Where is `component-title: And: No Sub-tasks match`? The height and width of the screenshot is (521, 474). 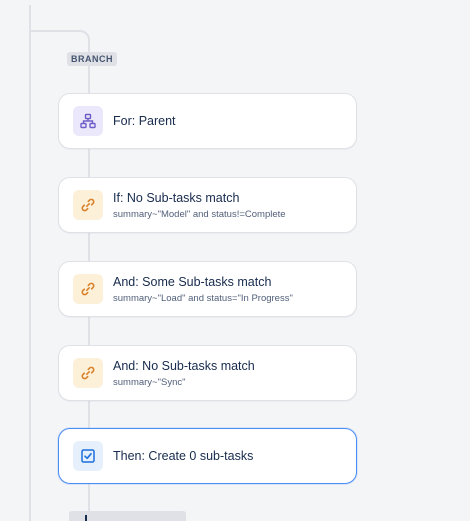
component-title: And: No Sub-tasks match is located at coordinates (184, 366).